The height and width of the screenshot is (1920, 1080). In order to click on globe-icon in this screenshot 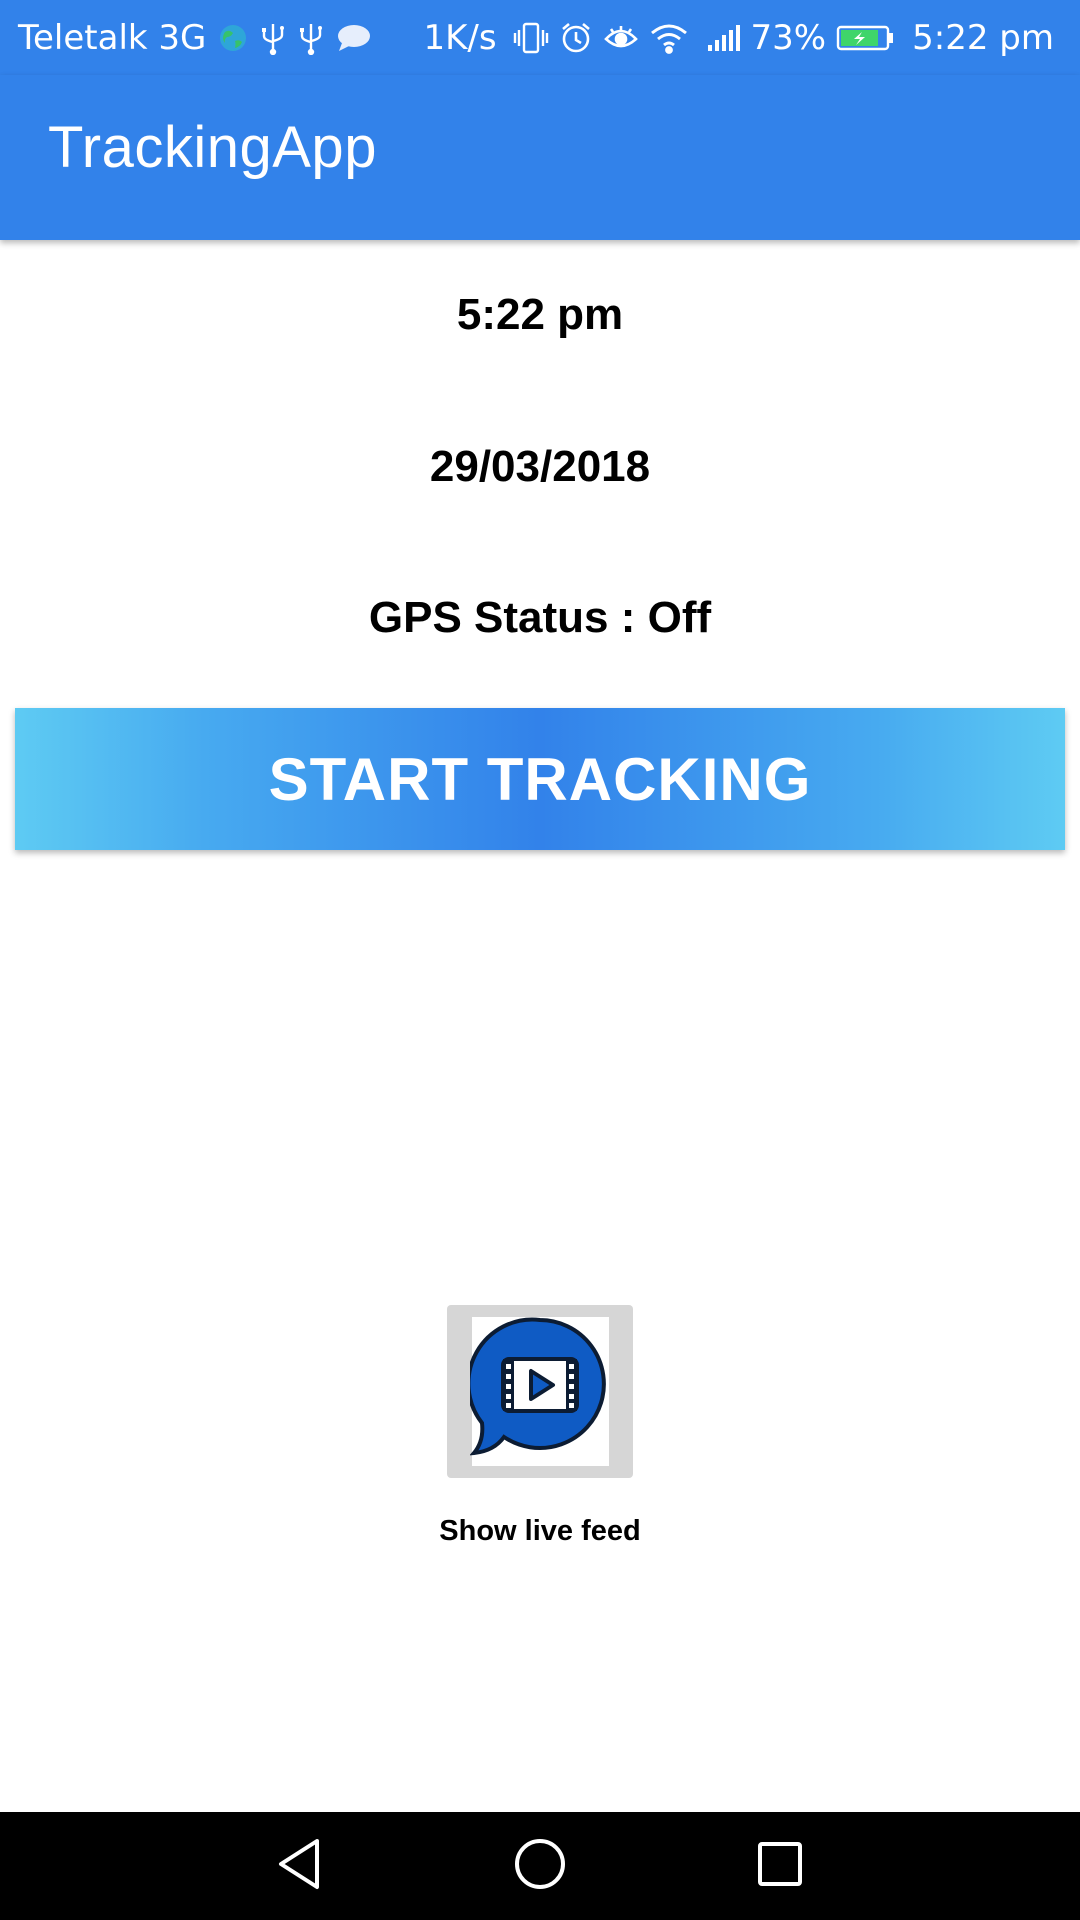, I will do `click(233, 38)`.